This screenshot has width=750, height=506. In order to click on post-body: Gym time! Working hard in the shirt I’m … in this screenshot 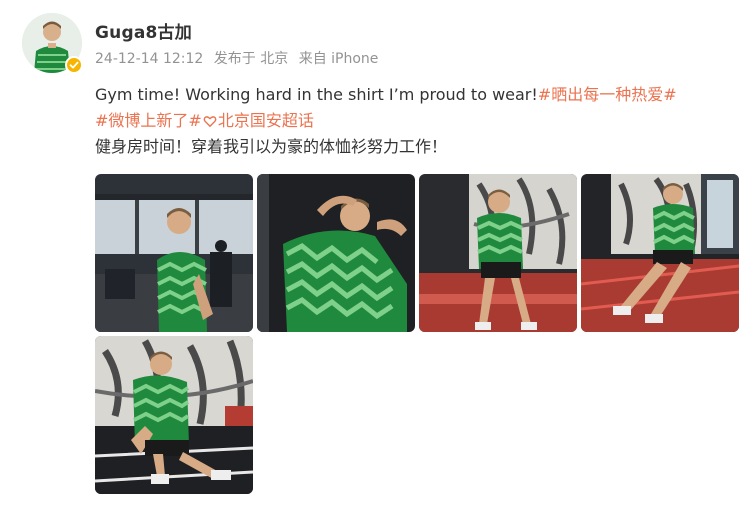, I will do `click(415, 121)`.